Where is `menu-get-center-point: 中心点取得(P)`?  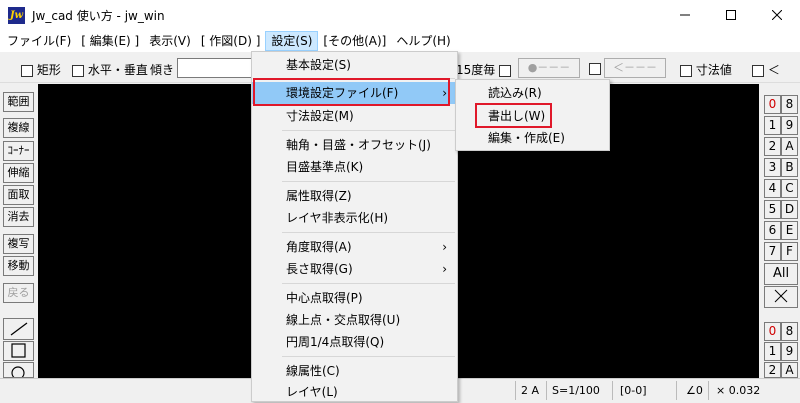 menu-get-center-point: 中心点取得(P) is located at coordinates (354, 298).